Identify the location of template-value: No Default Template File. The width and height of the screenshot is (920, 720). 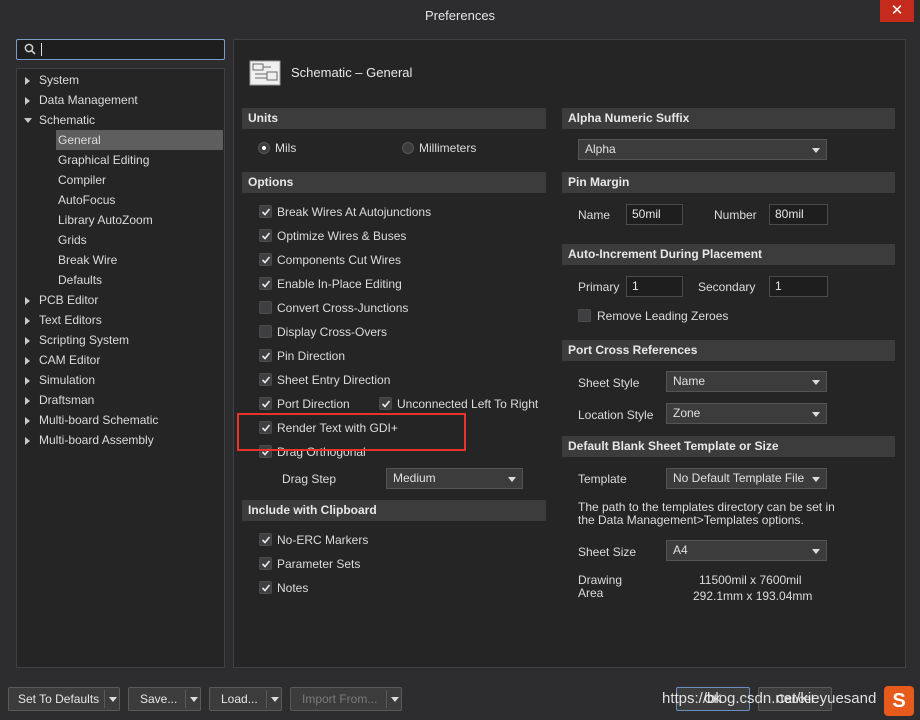
(739, 478).